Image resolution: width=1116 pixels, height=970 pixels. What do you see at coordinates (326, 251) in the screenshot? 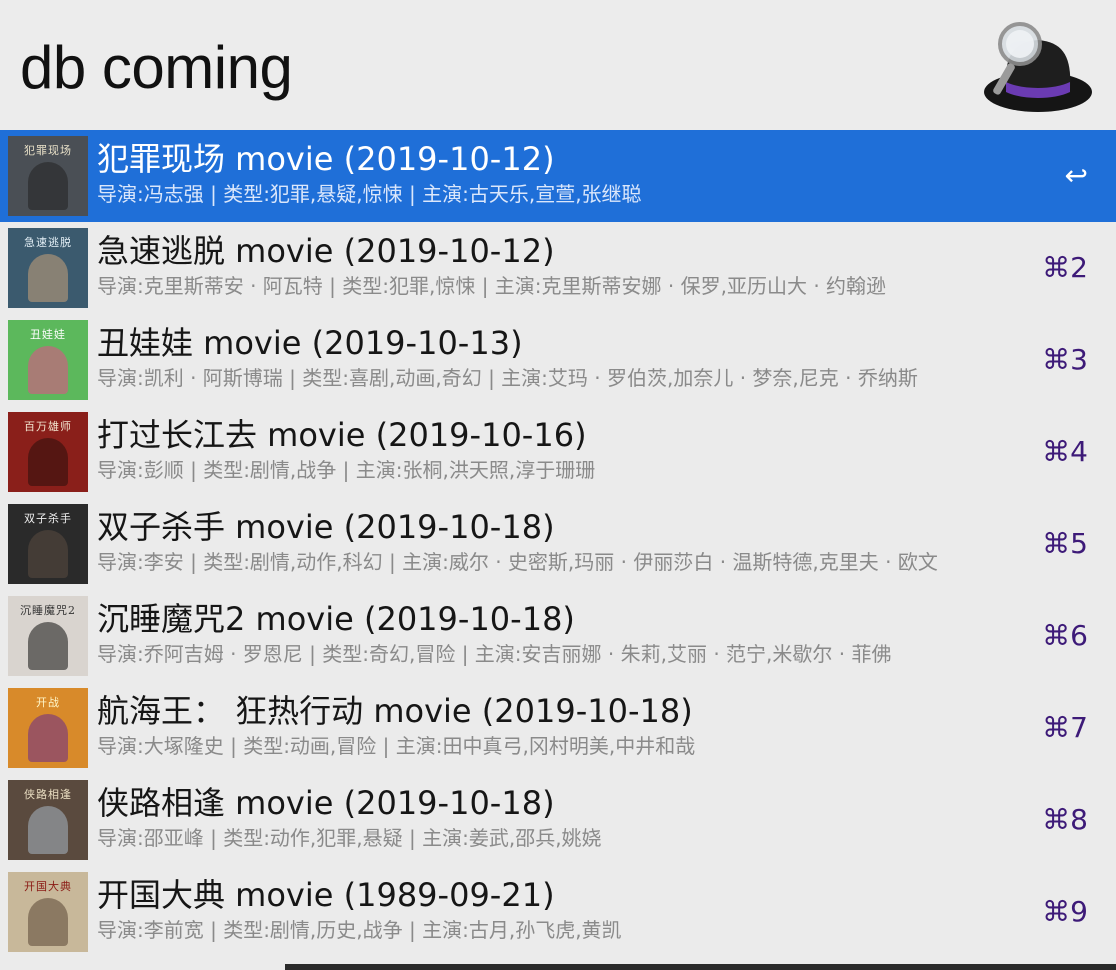
I see `result-title: 急速逃脱 movie (2019-10-12)` at bounding box center [326, 251].